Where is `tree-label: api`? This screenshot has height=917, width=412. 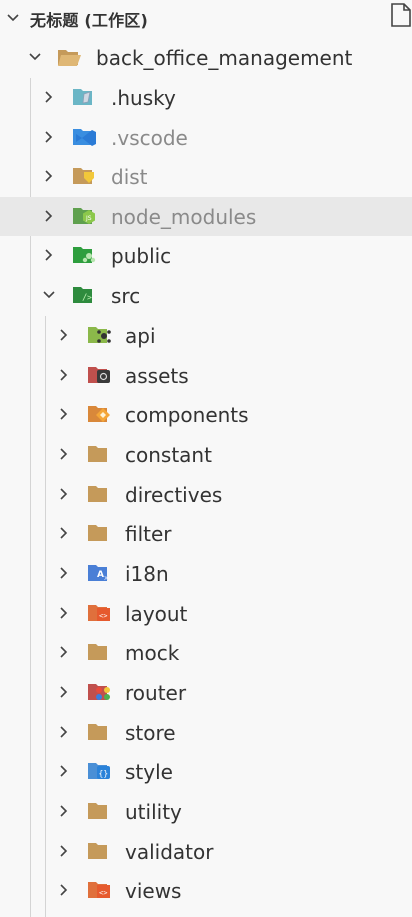
tree-label: api is located at coordinates (140, 336).